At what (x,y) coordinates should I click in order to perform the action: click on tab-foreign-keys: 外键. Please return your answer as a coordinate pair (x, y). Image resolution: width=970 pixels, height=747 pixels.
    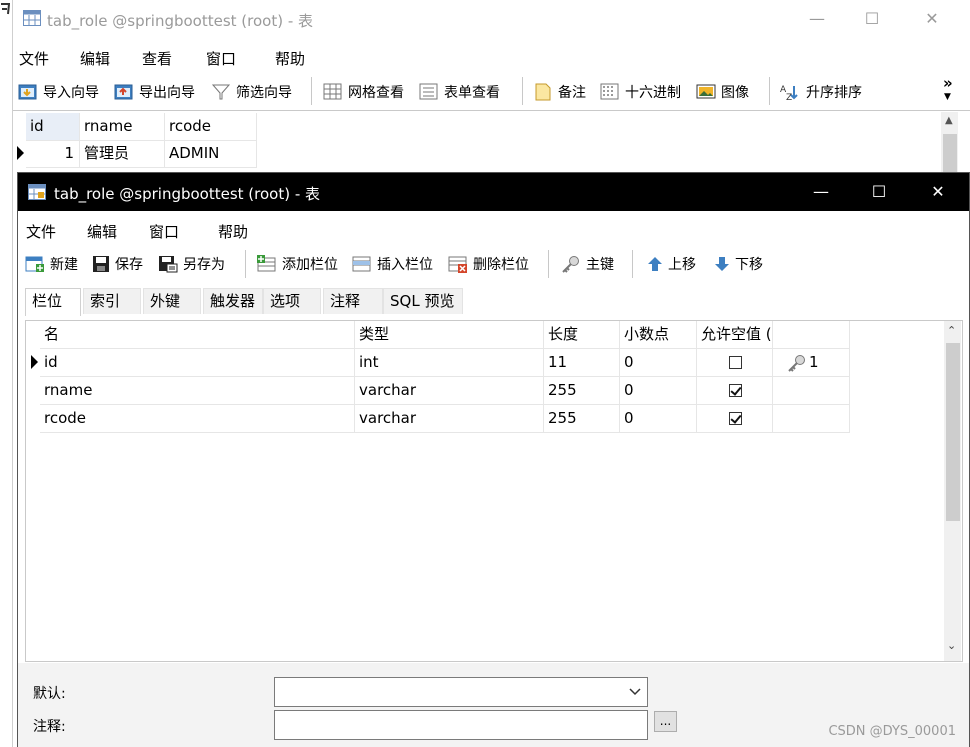
    Looking at the image, I should click on (172, 301).